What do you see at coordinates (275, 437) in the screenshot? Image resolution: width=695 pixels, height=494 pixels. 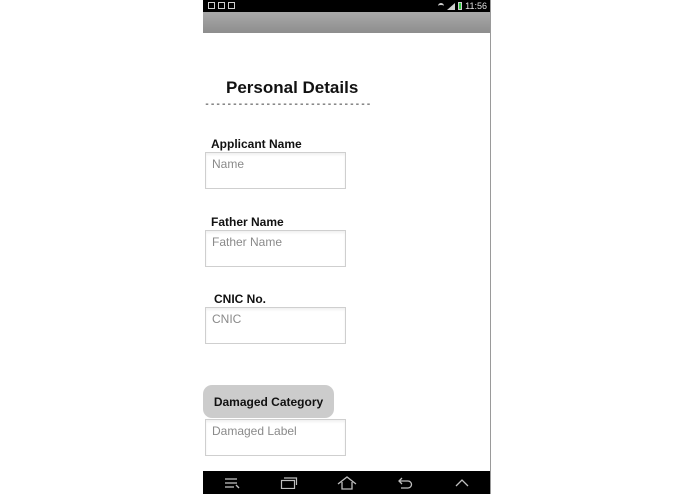 I see `damaged-label-input` at bounding box center [275, 437].